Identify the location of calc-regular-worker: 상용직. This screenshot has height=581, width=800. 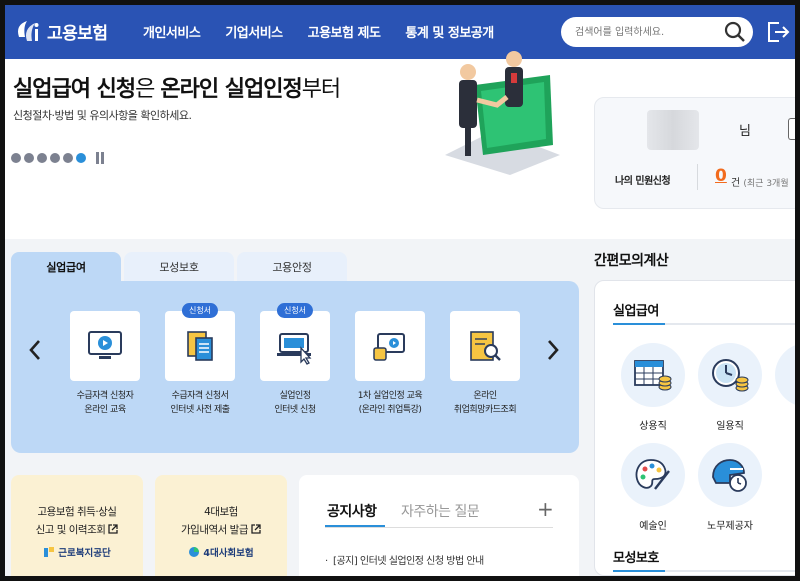
(653, 387).